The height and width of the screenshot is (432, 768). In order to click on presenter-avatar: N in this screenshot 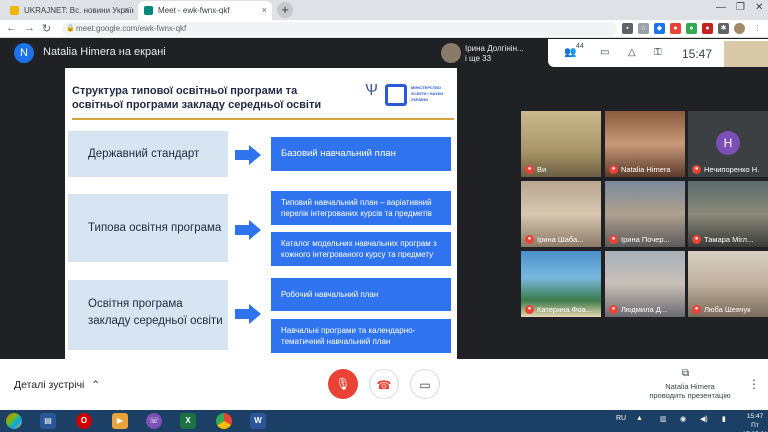, I will do `click(24, 53)`.